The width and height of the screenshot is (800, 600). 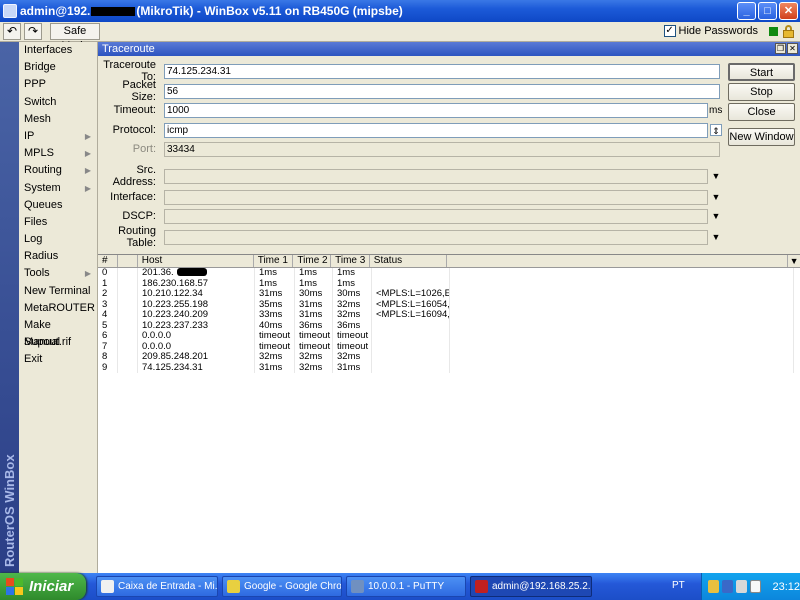 What do you see at coordinates (43, 170) in the screenshot?
I see `menu-item-label: Routing` at bounding box center [43, 170].